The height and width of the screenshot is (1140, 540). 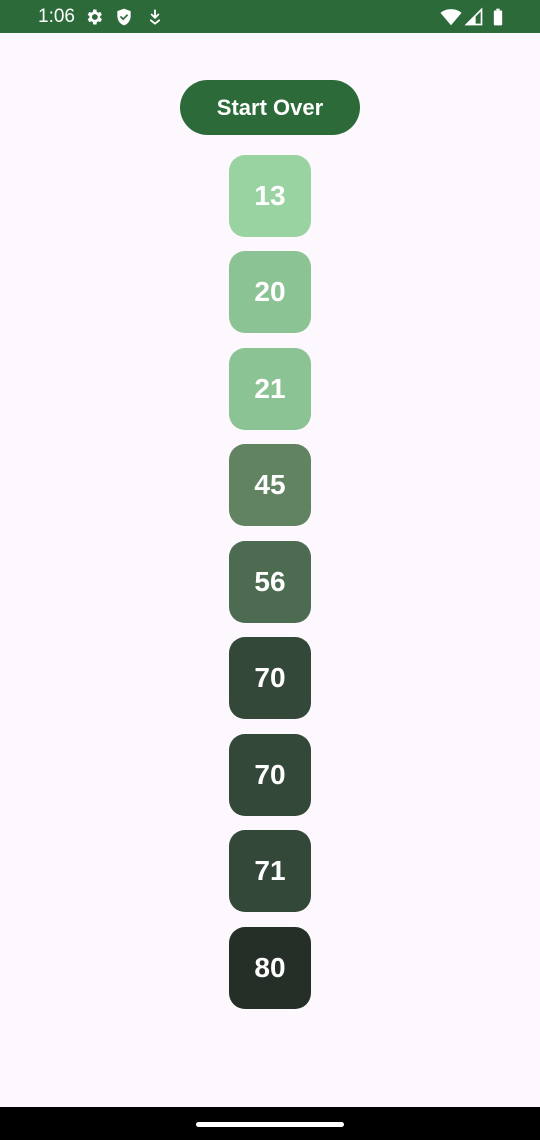 I want to click on number-tile-6: 70, so click(x=270, y=678).